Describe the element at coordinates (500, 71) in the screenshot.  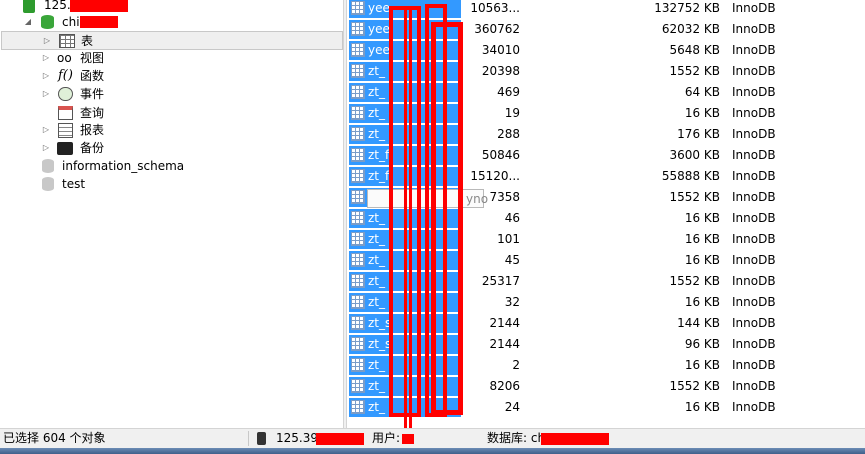
I see `row-count: 20398` at that location.